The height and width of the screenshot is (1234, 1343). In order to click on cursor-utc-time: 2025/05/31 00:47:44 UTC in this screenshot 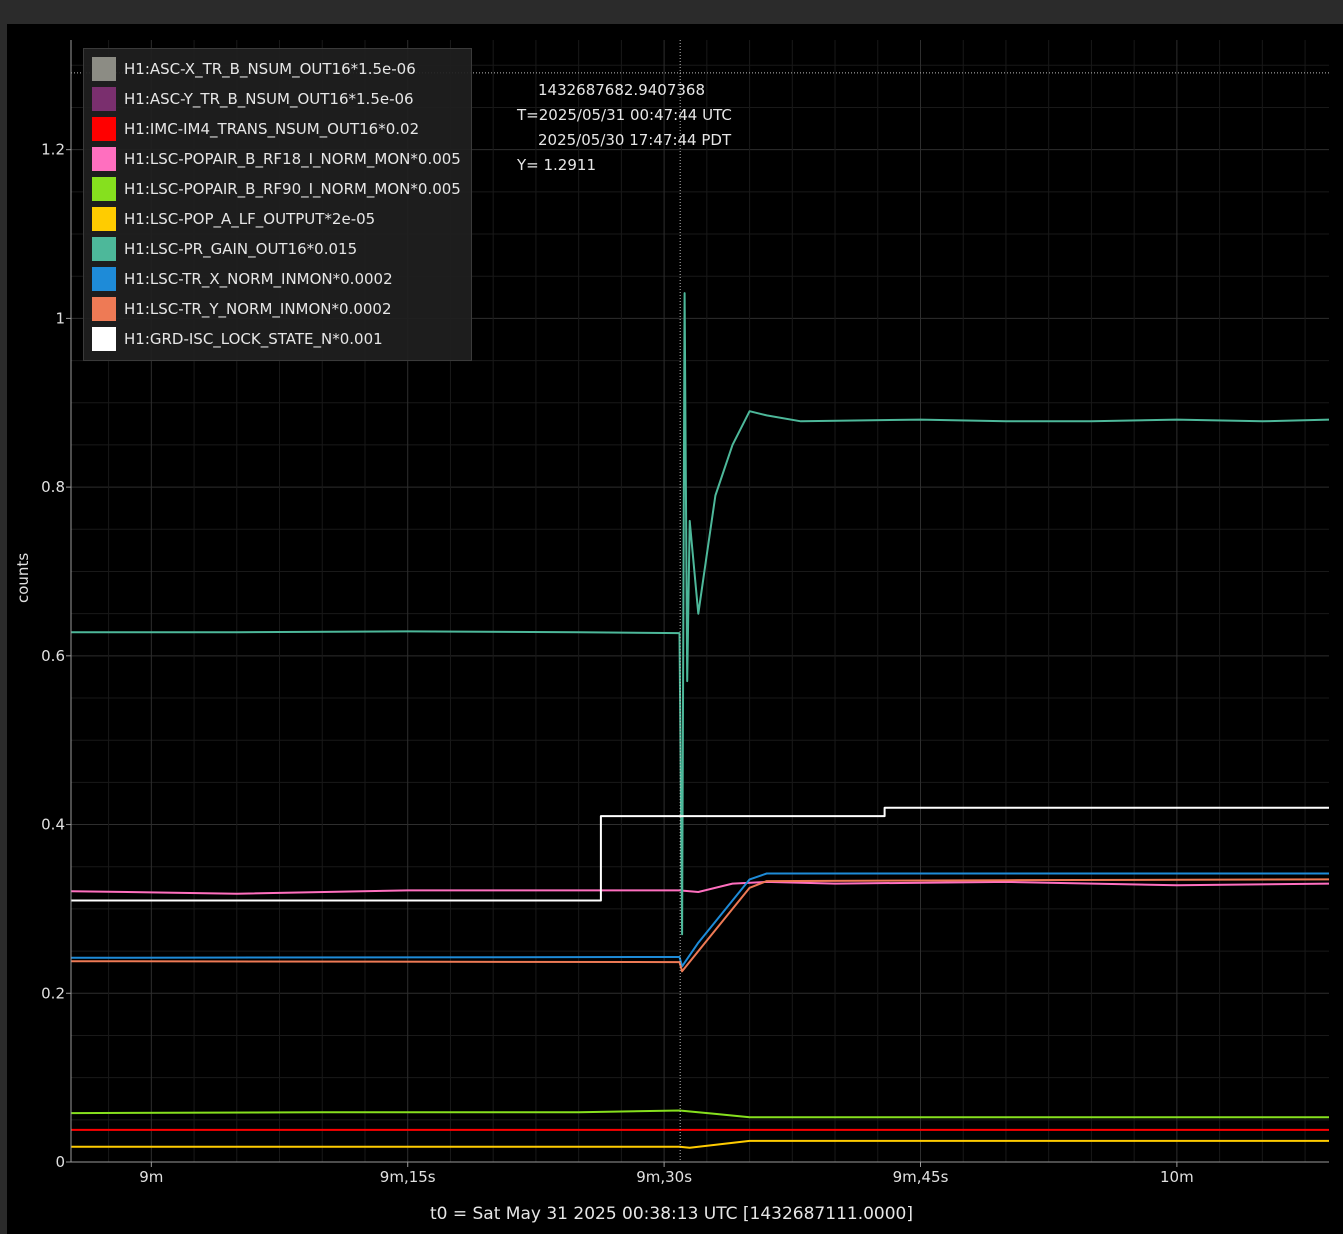, I will do `click(635, 115)`.